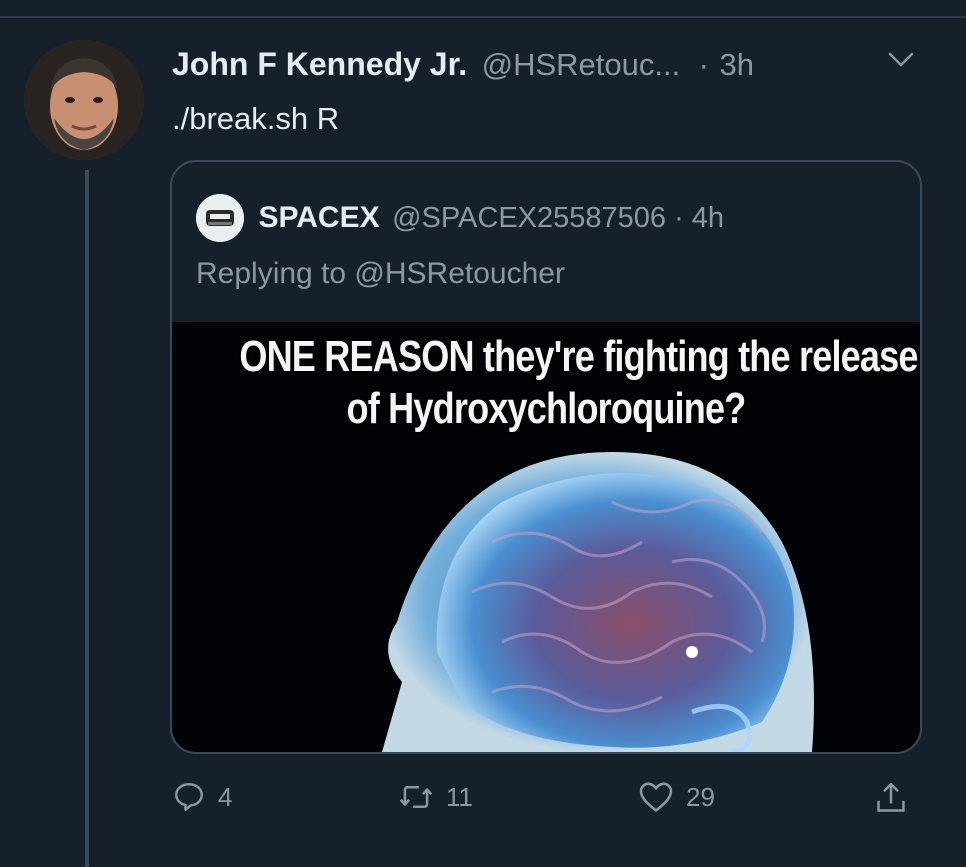  What do you see at coordinates (459, 796) in the screenshot?
I see `retweet-count: 11` at bounding box center [459, 796].